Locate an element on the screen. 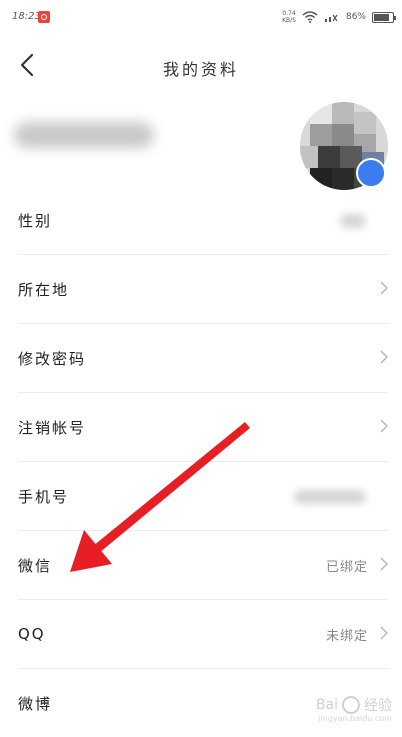 This screenshot has height=737, width=402. wifi-icon is located at coordinates (310, 17).